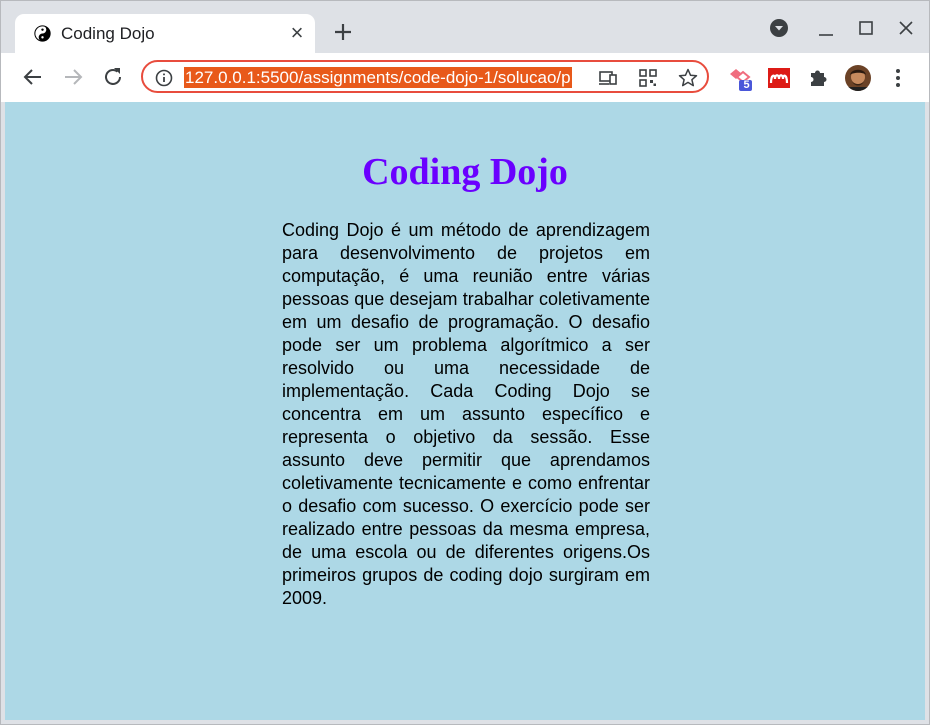  What do you see at coordinates (898, 78) in the screenshot?
I see `kebab-menu-icon` at bounding box center [898, 78].